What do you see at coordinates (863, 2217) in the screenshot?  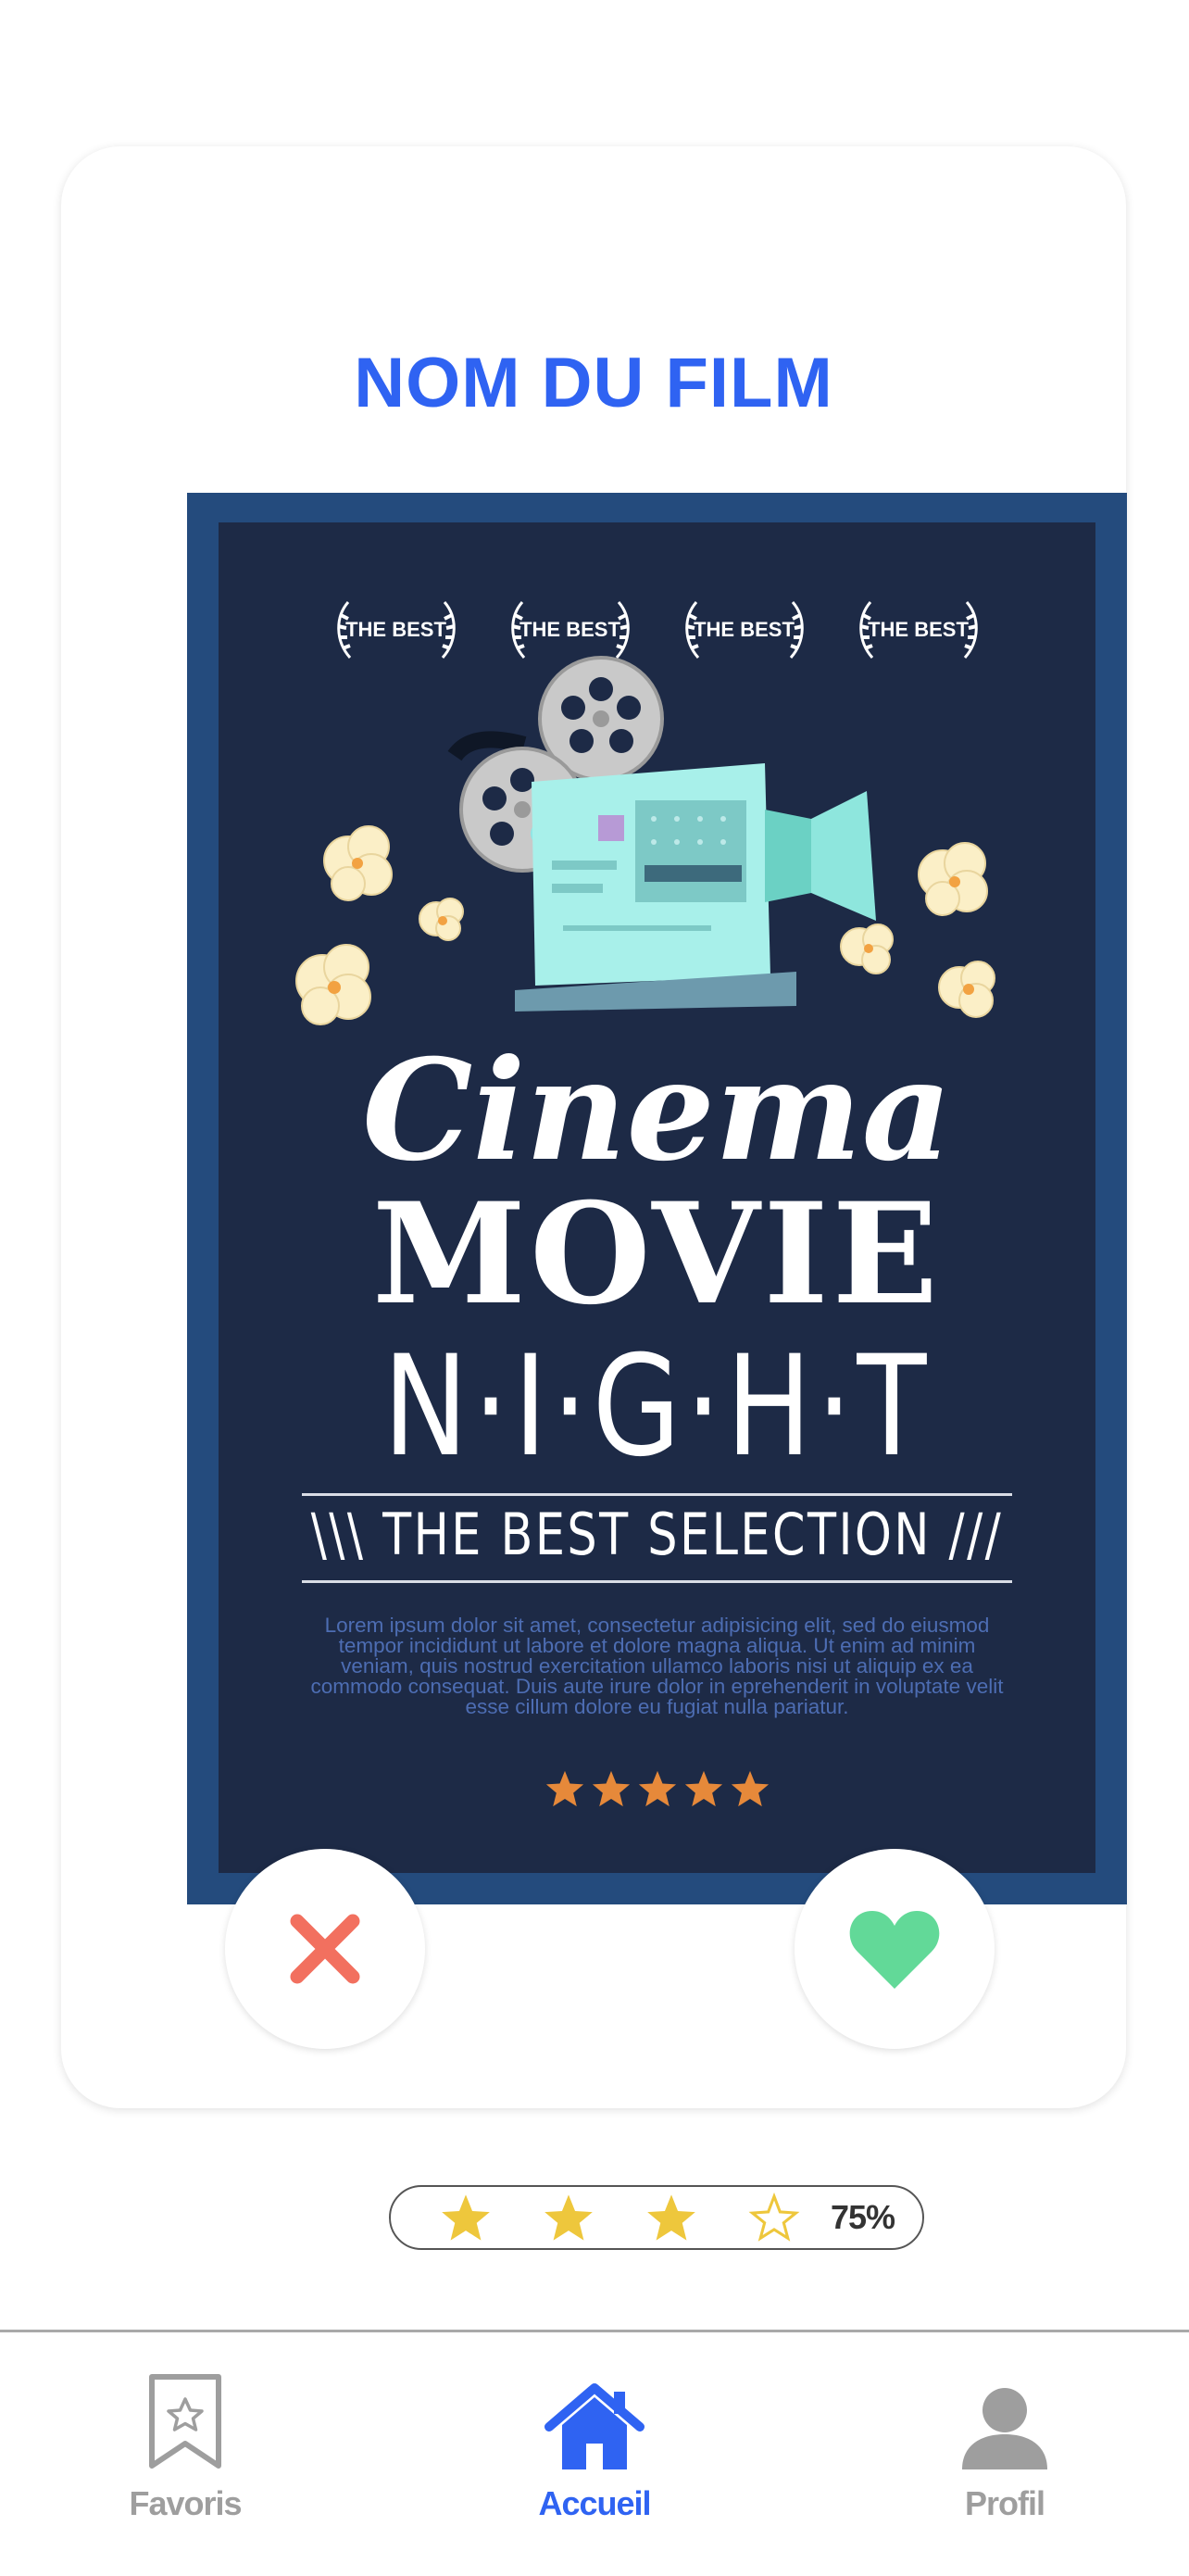 I see `rating-percent: 75%` at bounding box center [863, 2217].